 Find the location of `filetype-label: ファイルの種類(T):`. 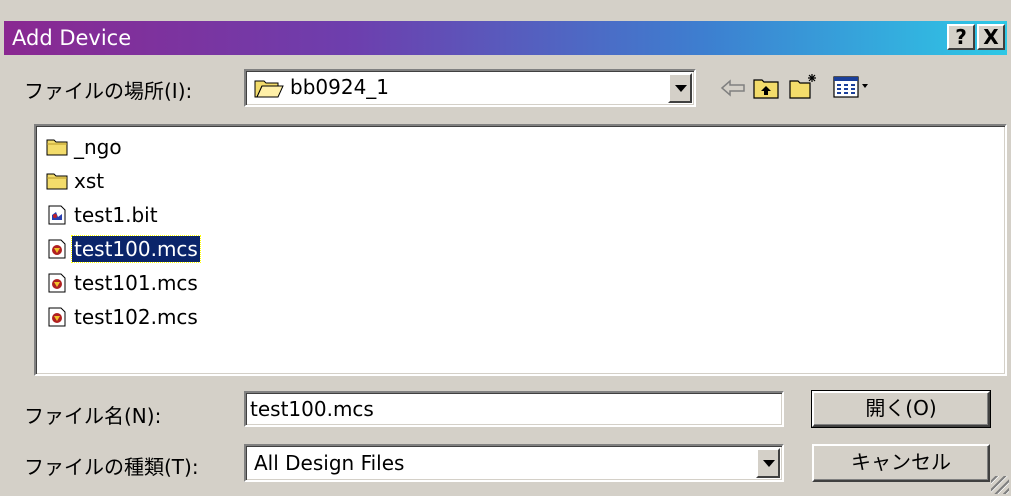

filetype-label: ファイルの種類(T): is located at coordinates (111, 467).